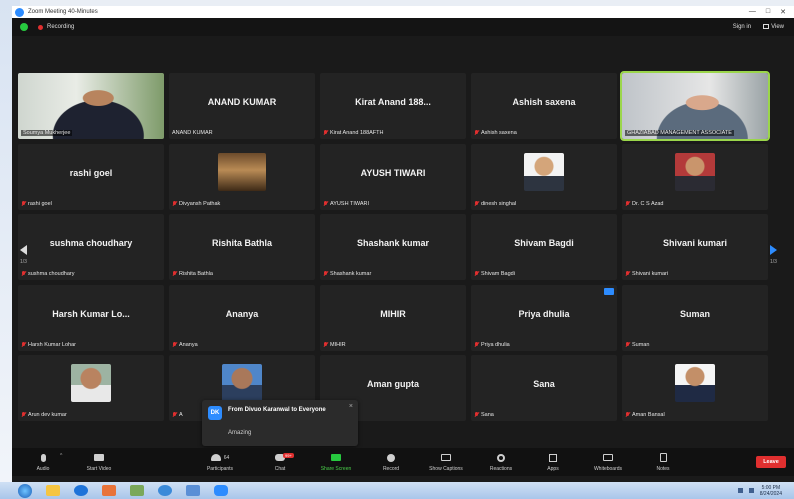 The height and width of the screenshot is (499, 794). Describe the element at coordinates (773, 26) in the screenshot. I see `view-button: View` at that location.